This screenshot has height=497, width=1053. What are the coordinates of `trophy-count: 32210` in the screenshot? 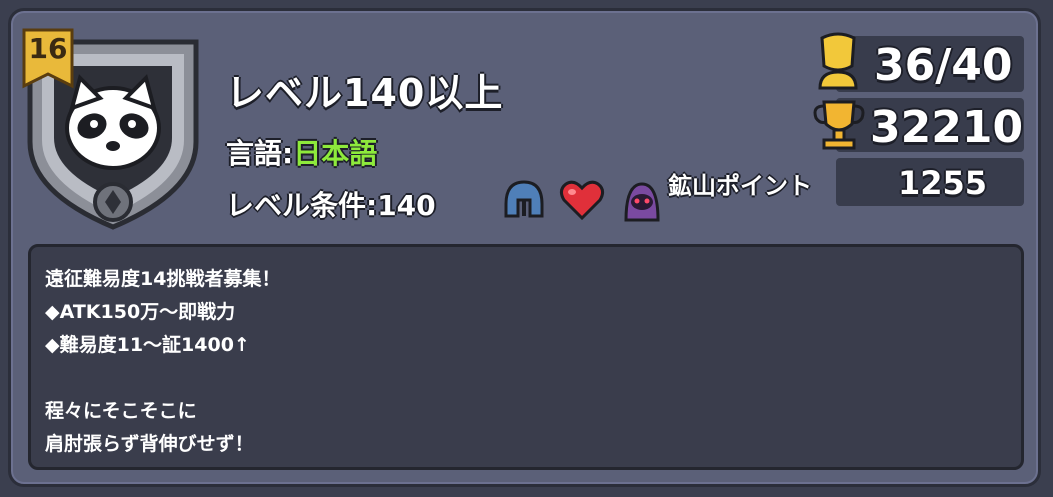 It's located at (947, 127).